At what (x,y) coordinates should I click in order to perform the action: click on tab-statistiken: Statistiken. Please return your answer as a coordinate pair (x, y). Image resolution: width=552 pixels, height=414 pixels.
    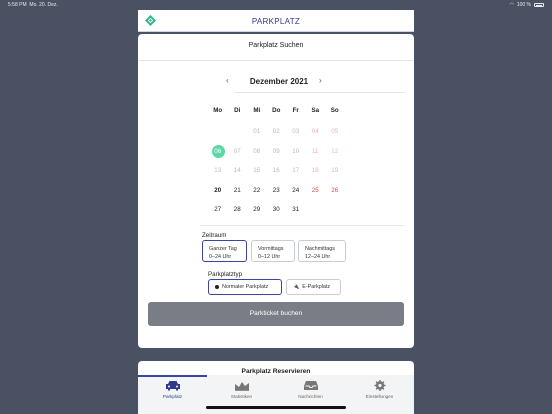
    Looking at the image, I should click on (241, 394).